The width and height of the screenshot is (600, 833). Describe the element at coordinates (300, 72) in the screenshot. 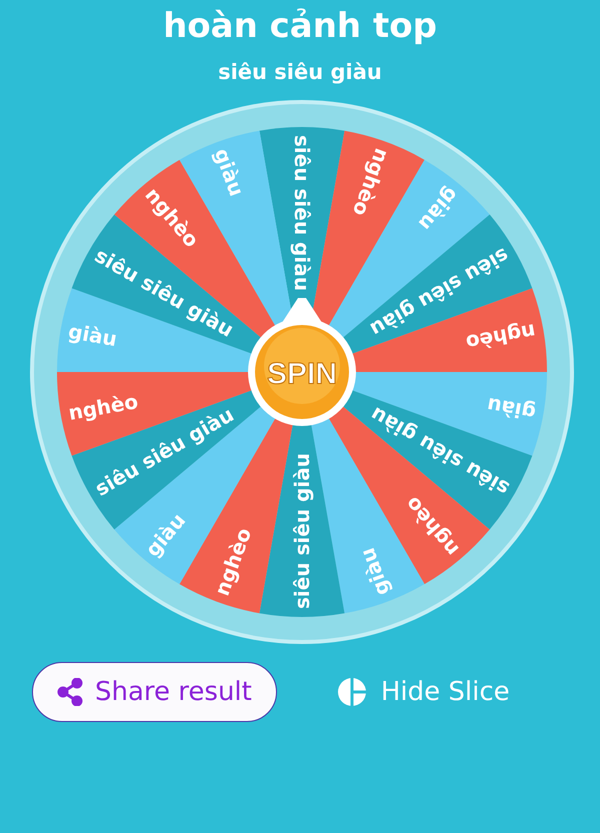

I see `wheel-subtitle: siêu siêu giàu` at that location.